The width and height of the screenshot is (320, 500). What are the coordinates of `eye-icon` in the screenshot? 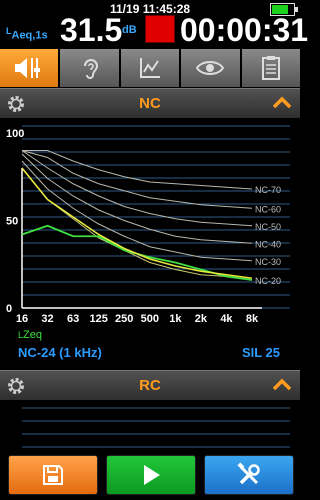 It's located at (210, 68).